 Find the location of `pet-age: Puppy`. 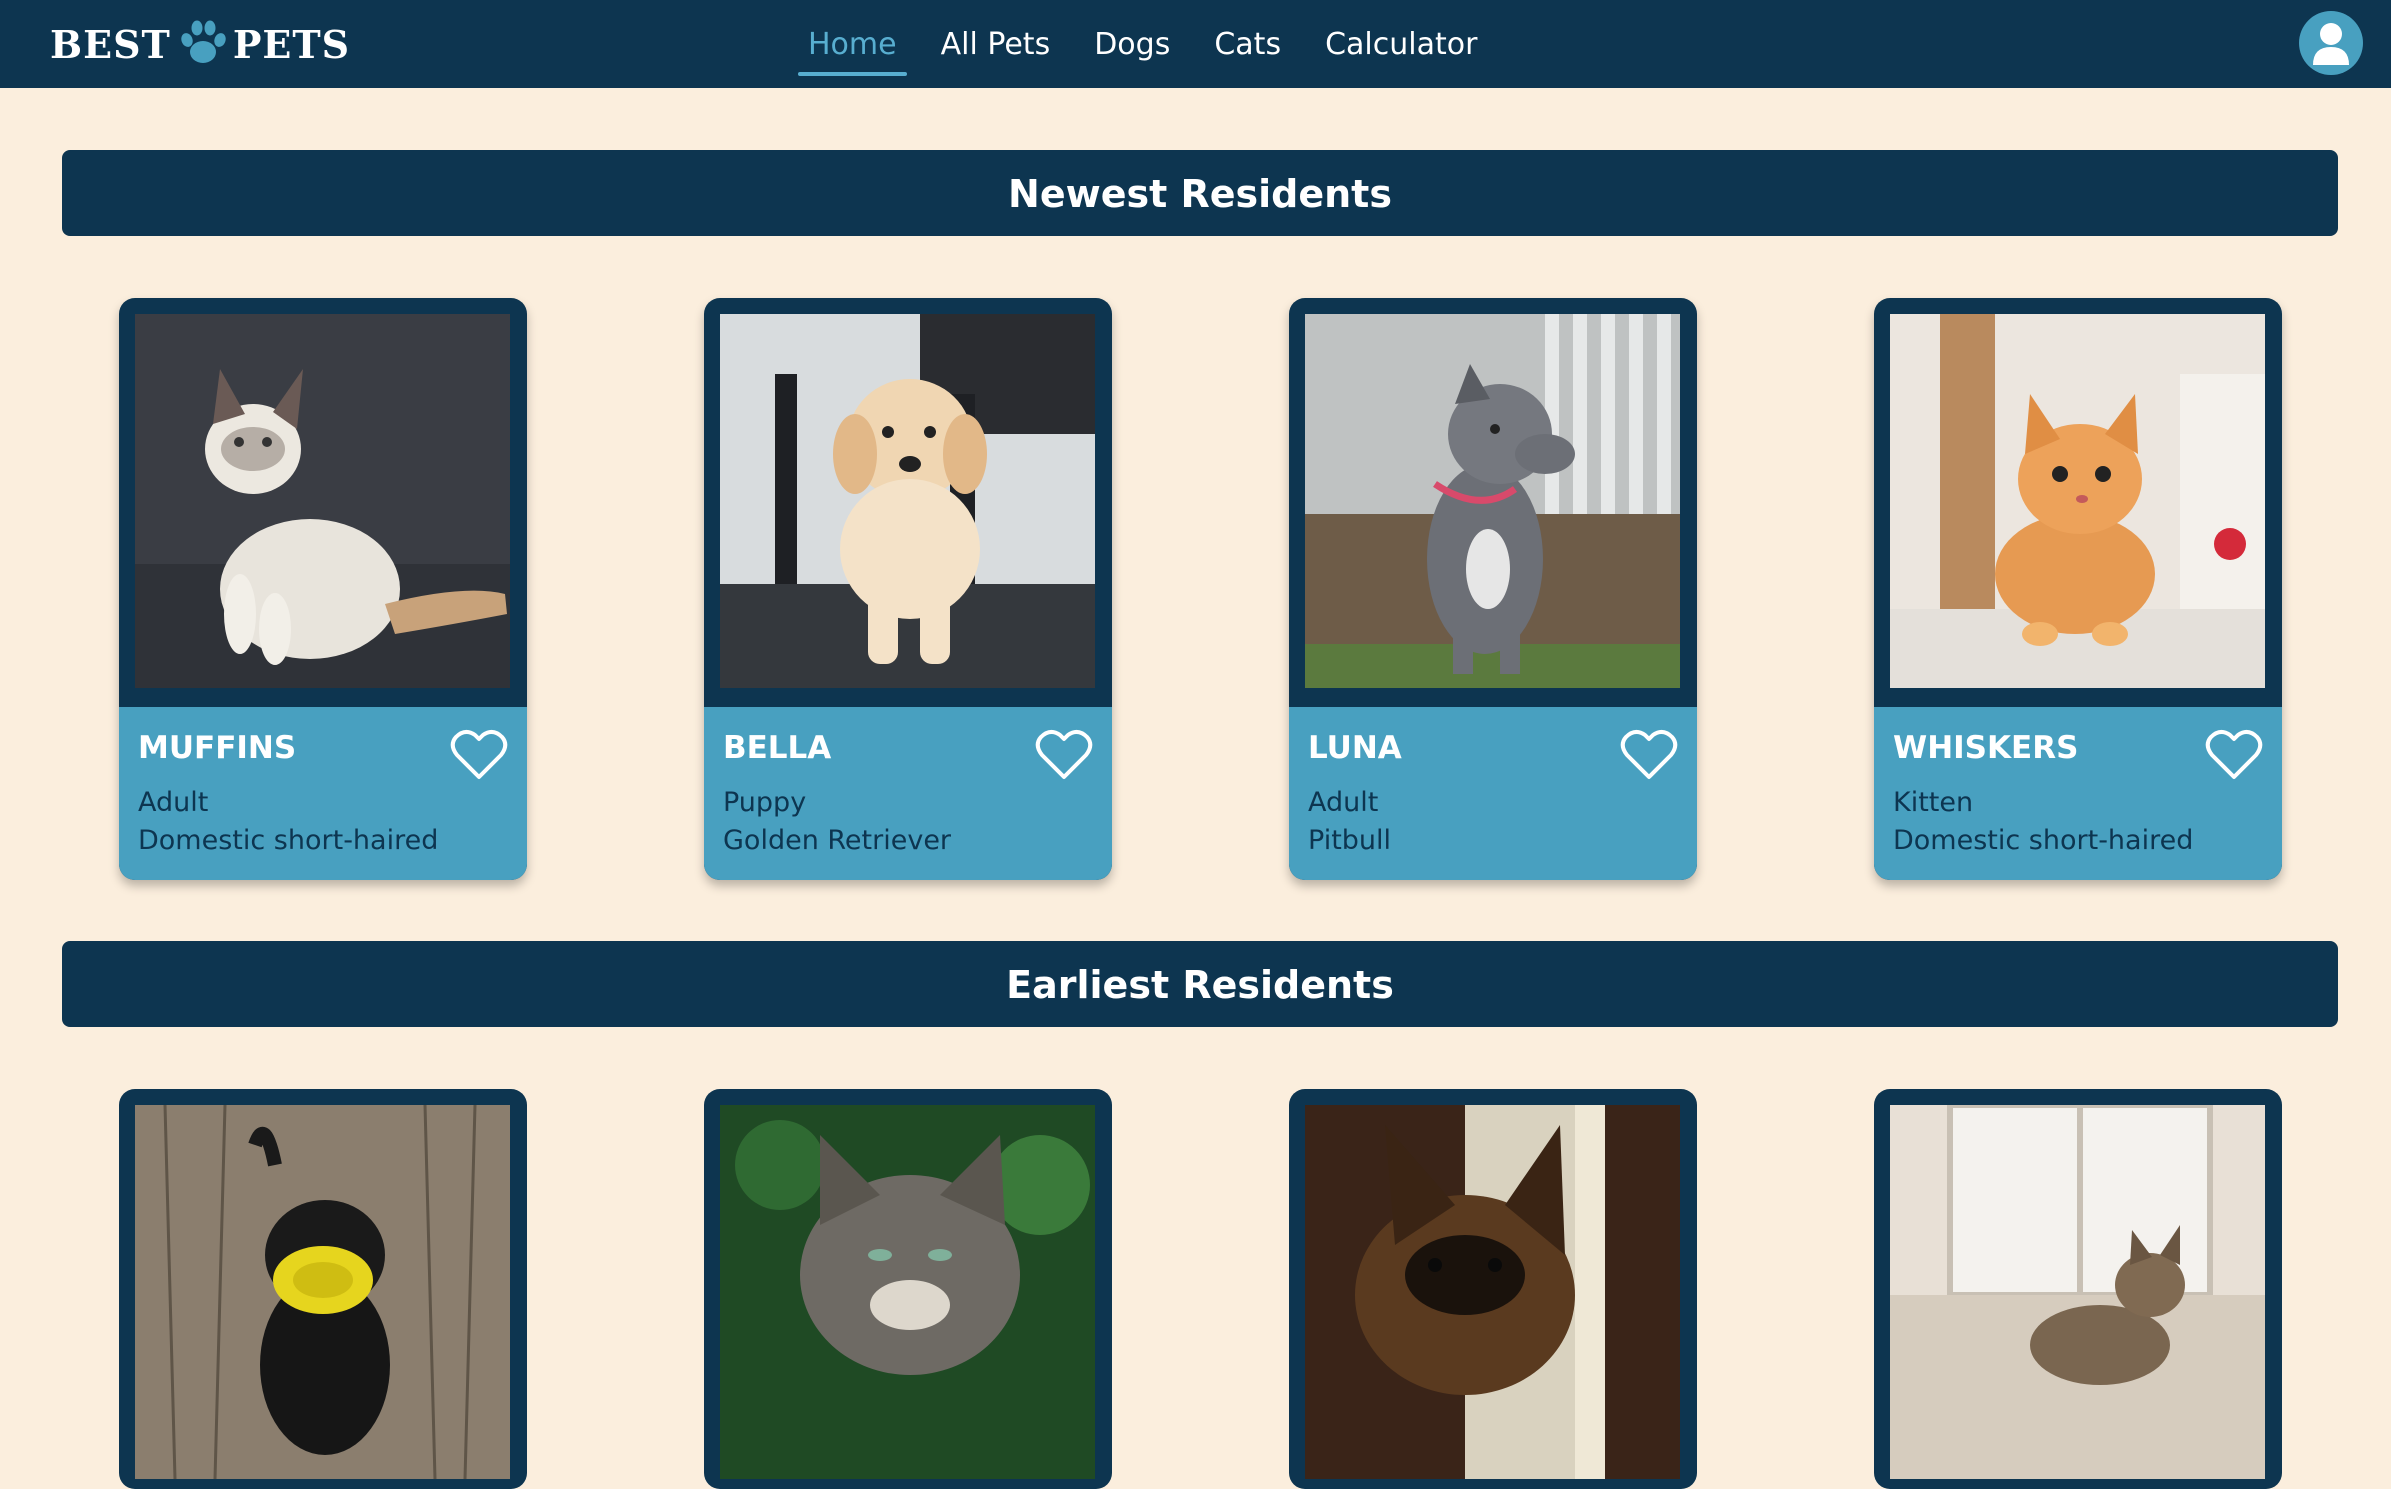

pet-age: Puppy is located at coordinates (765, 802).